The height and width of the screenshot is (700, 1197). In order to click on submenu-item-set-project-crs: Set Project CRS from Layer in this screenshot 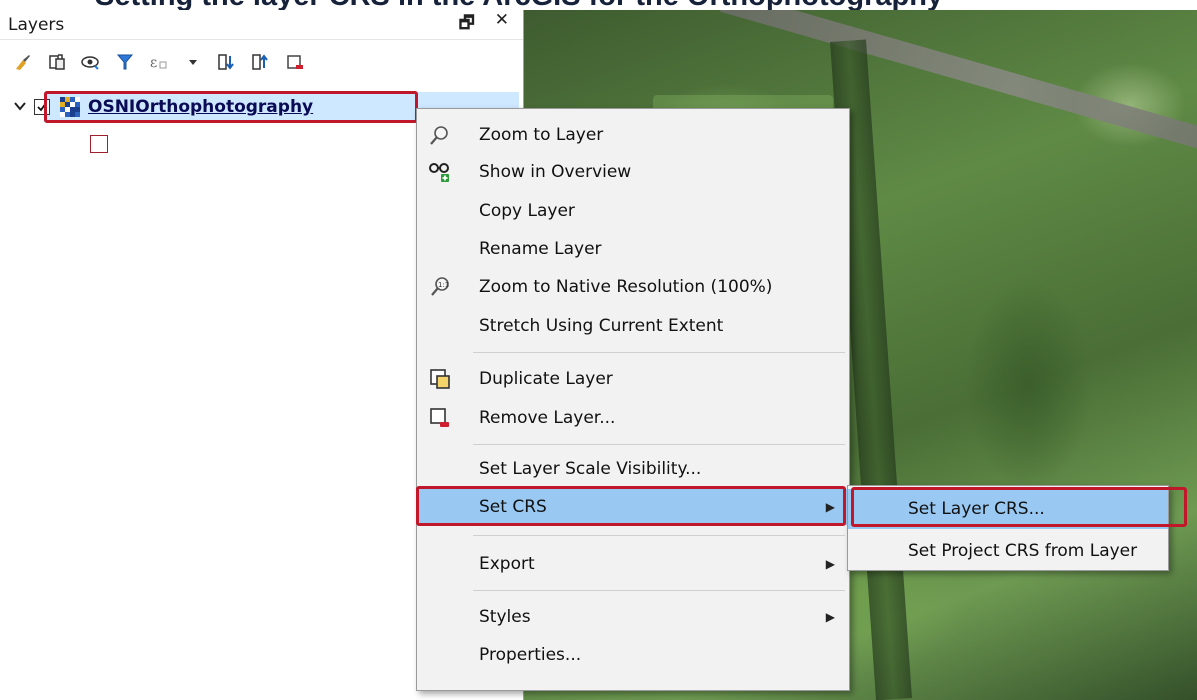, I will do `click(1008, 551)`.